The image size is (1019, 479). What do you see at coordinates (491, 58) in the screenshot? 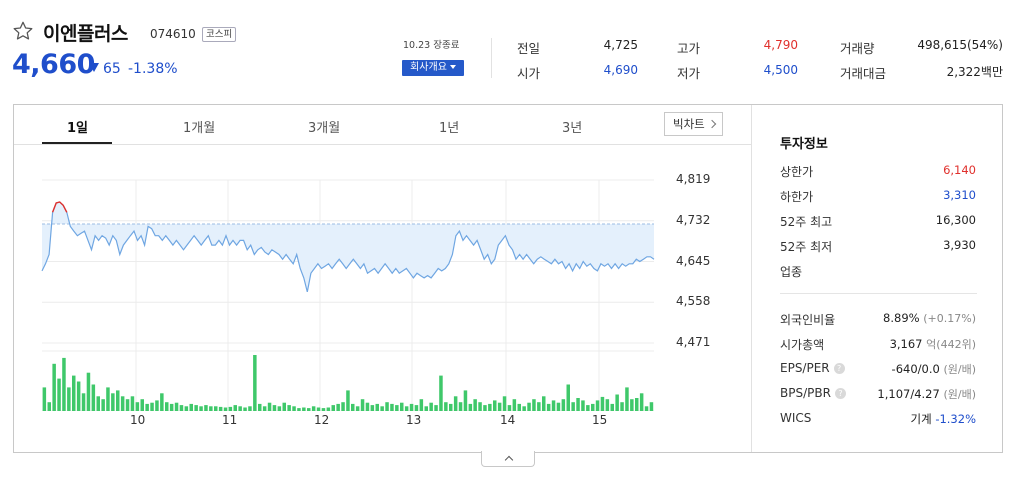
I see `divider` at bounding box center [491, 58].